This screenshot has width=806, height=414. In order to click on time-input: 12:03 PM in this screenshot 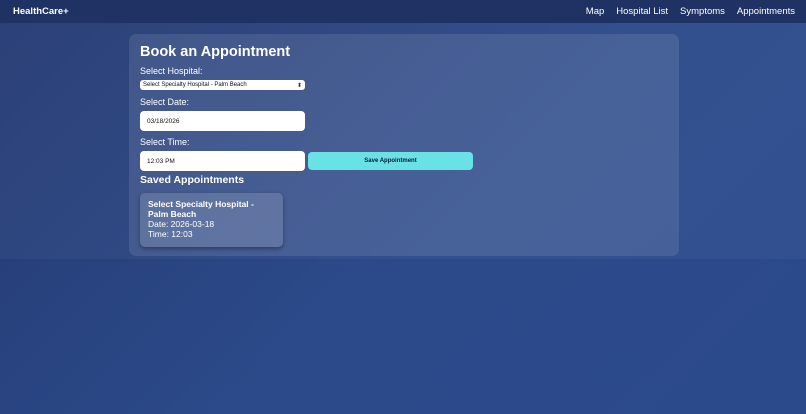, I will do `click(222, 161)`.